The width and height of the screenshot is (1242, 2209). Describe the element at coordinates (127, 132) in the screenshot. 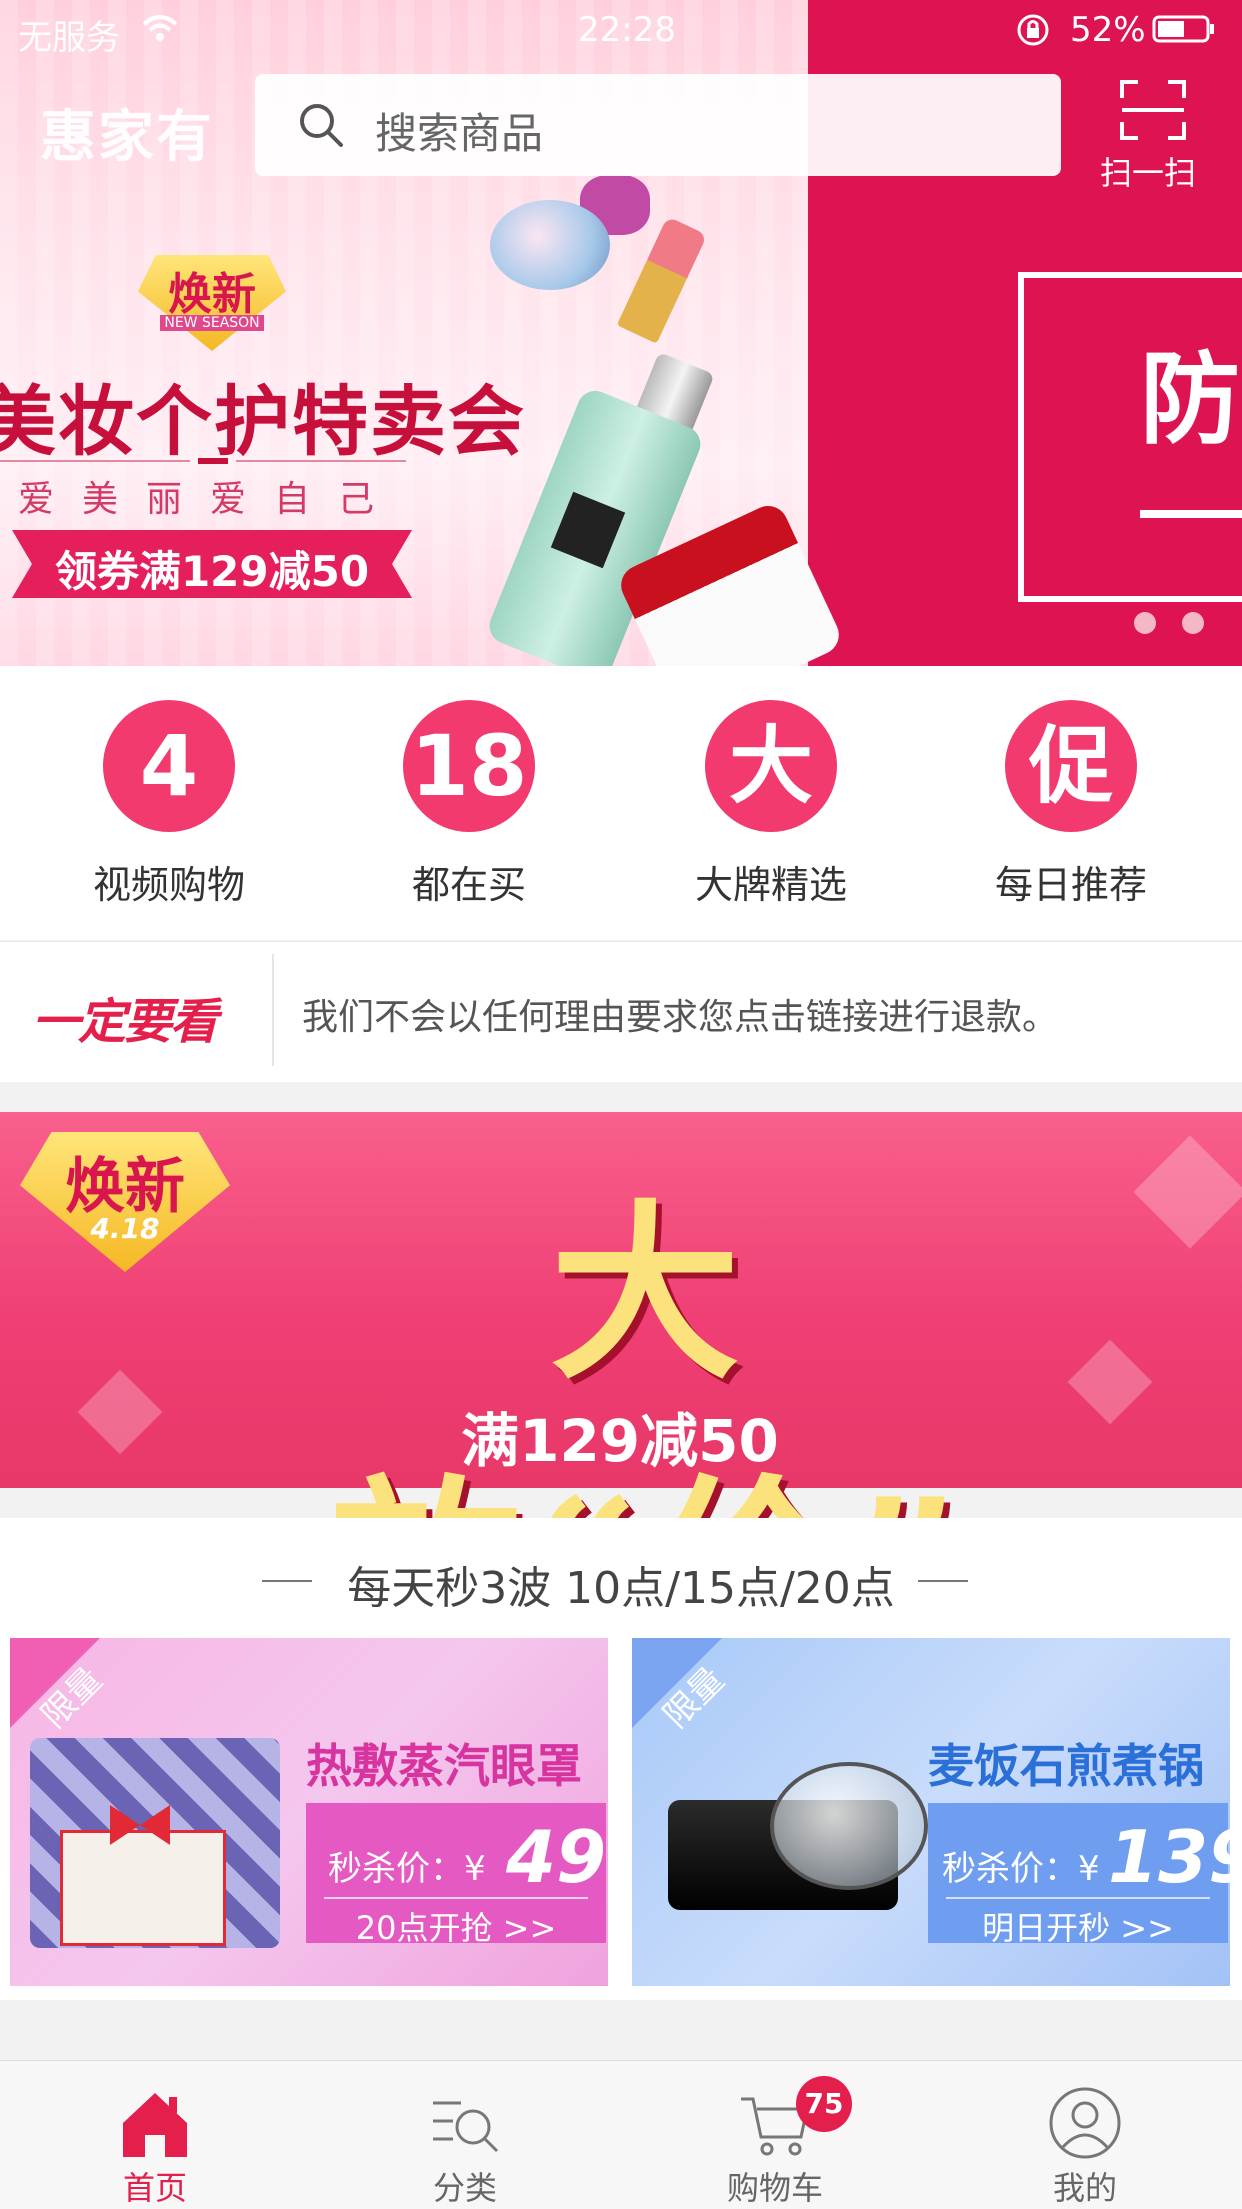

I see `app-logo: 惠家有` at that location.